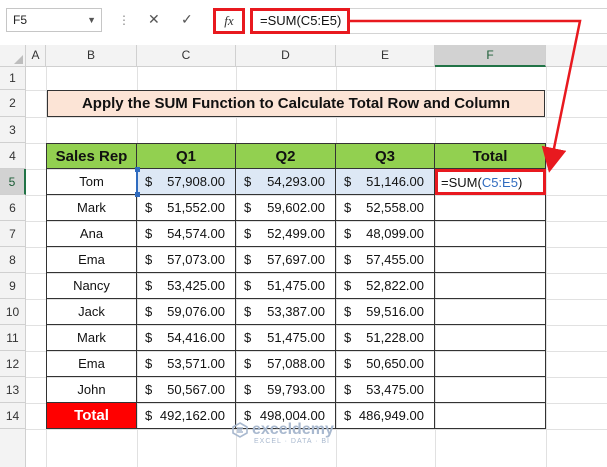 This screenshot has width=607, height=467. I want to click on row-header-8: 8, so click(13, 260).